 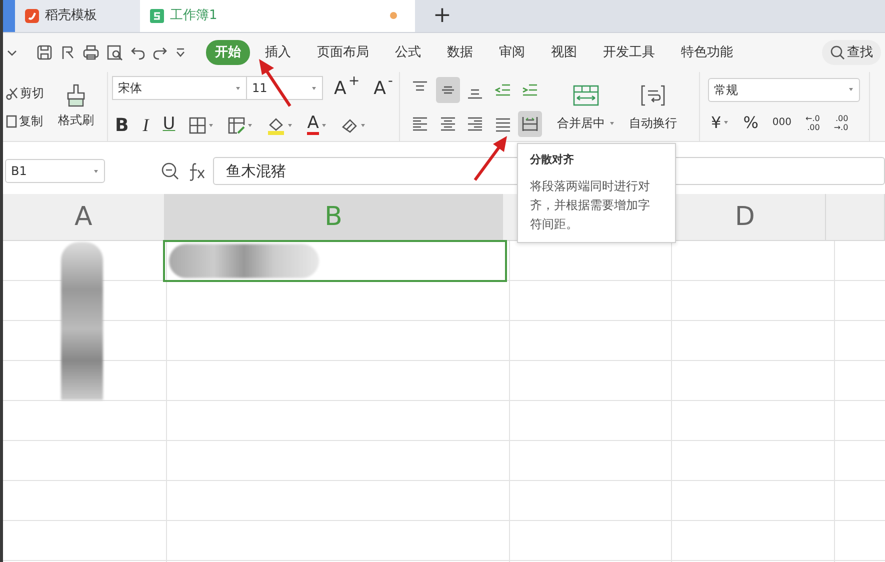 I want to click on align-top-icon, so click(x=420, y=85).